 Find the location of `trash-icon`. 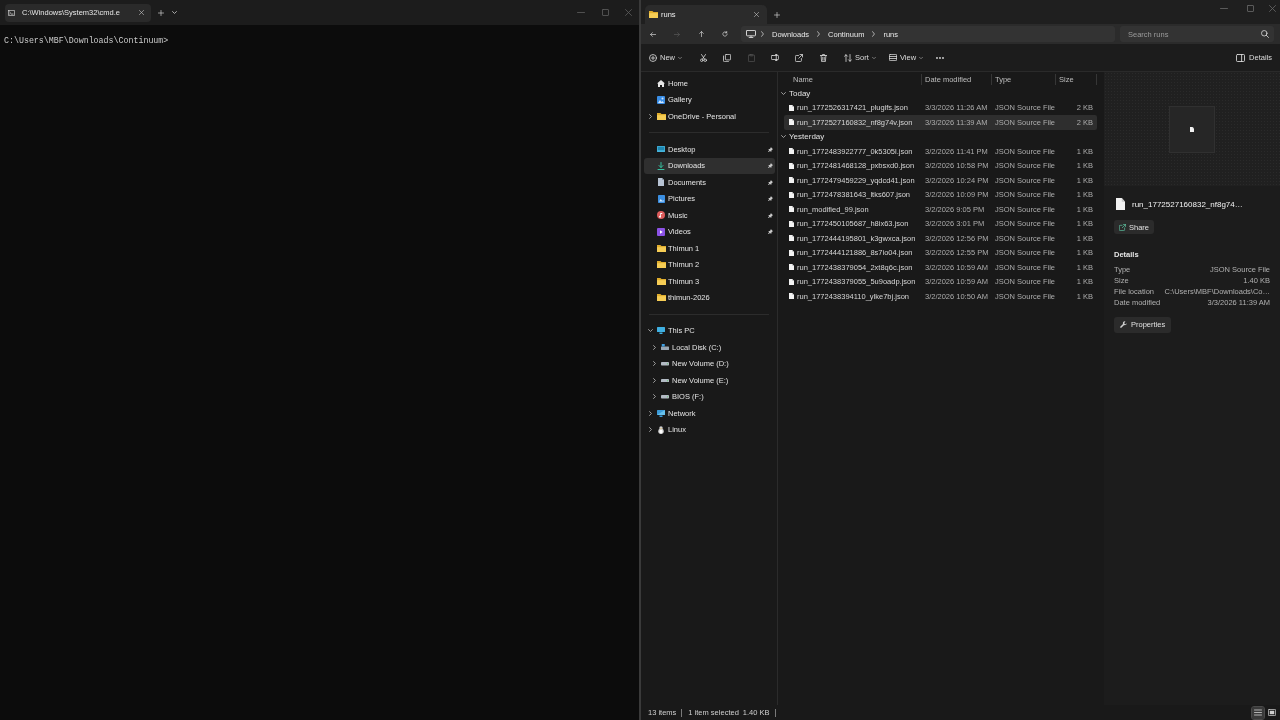

trash-icon is located at coordinates (823, 57).